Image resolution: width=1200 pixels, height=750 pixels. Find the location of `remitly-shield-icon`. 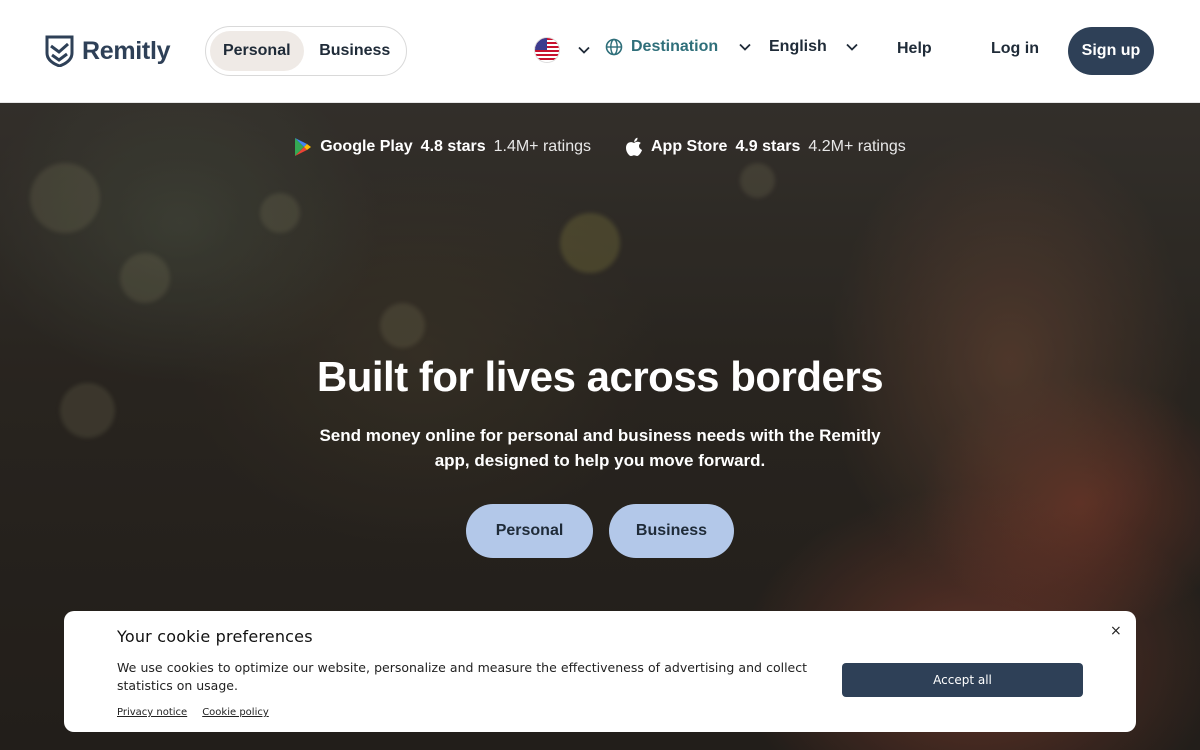

remitly-shield-icon is located at coordinates (59, 51).